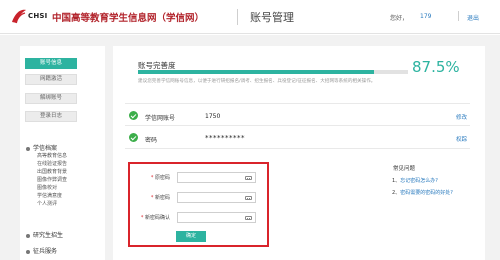  Describe the element at coordinates (52, 179) in the screenshot. I see `sidebar-subitem: 图像作弊调查` at that location.